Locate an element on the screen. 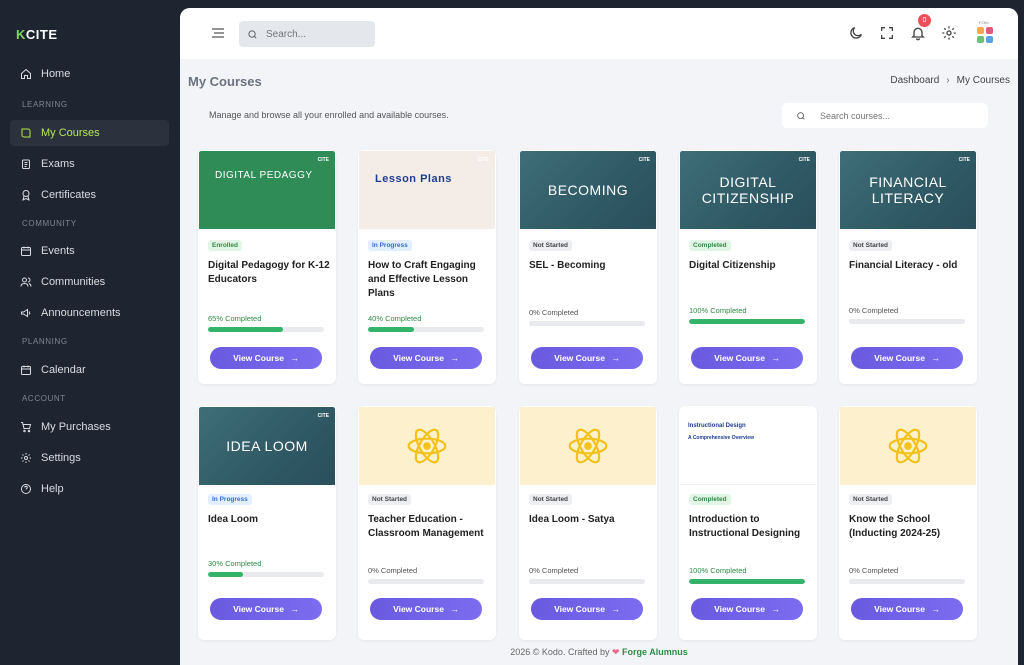 Image resolution: width=1024 pixels, height=665 pixels. sidebar-item-settings: Settings is located at coordinates (89, 458).